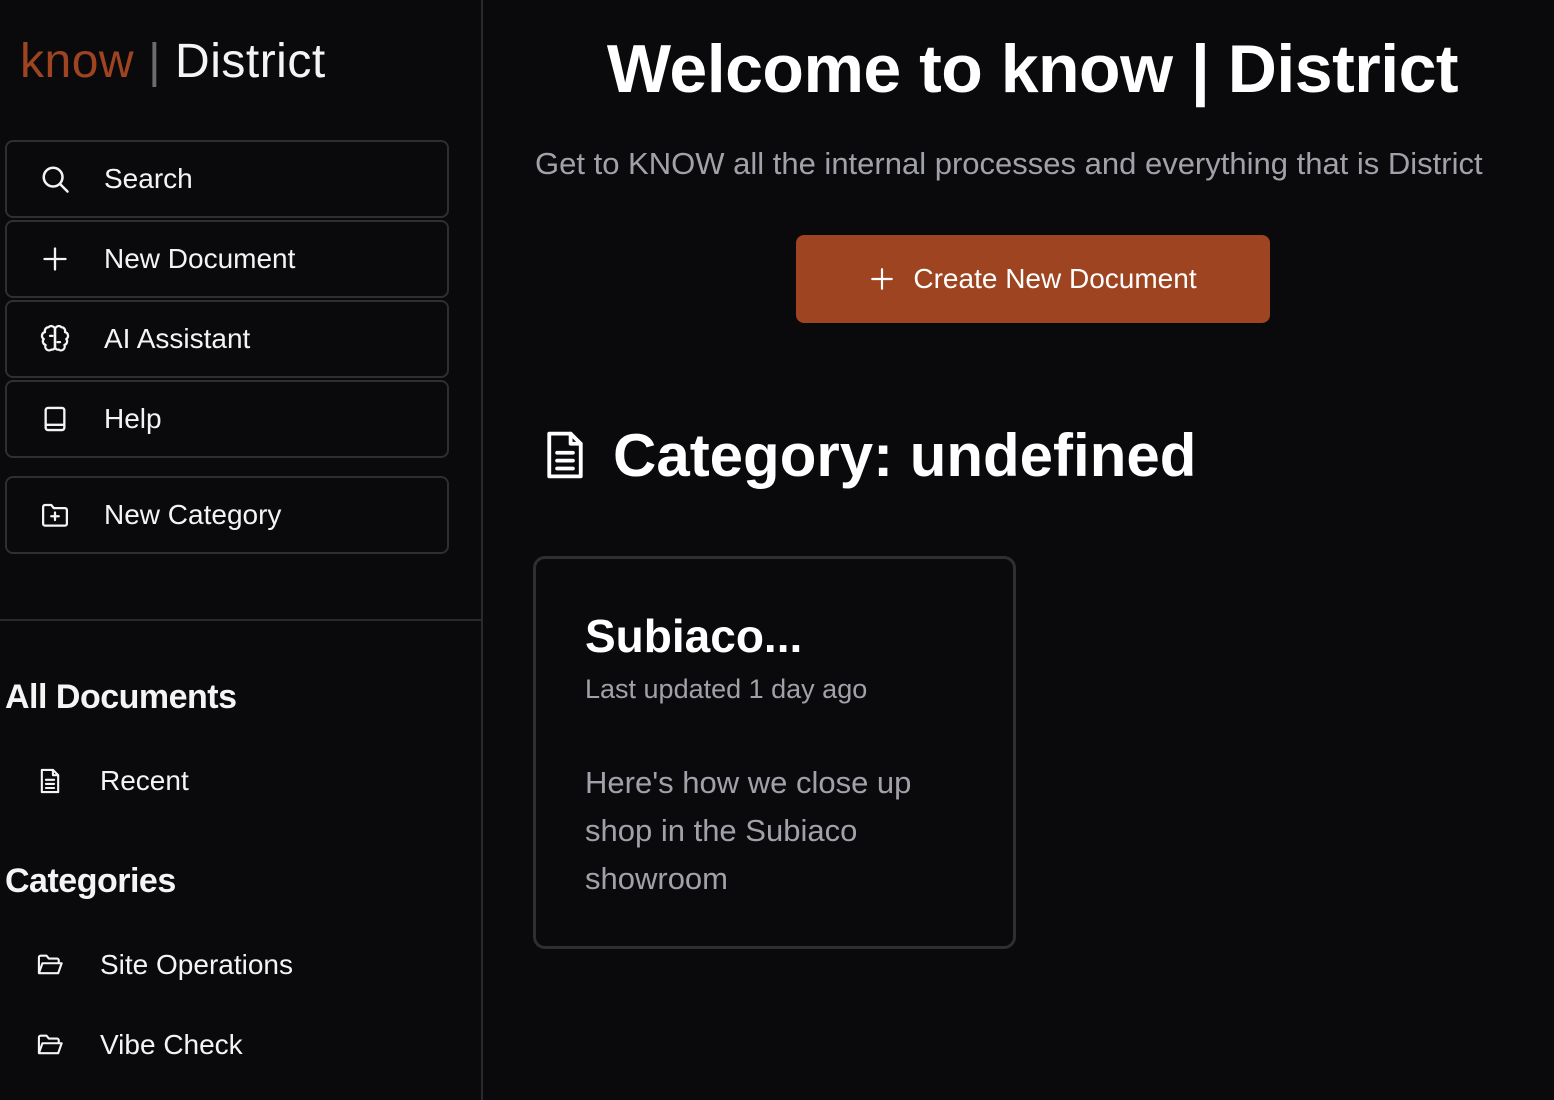 This screenshot has width=1554, height=1100. I want to click on brand-logo: know | District, so click(173, 61).